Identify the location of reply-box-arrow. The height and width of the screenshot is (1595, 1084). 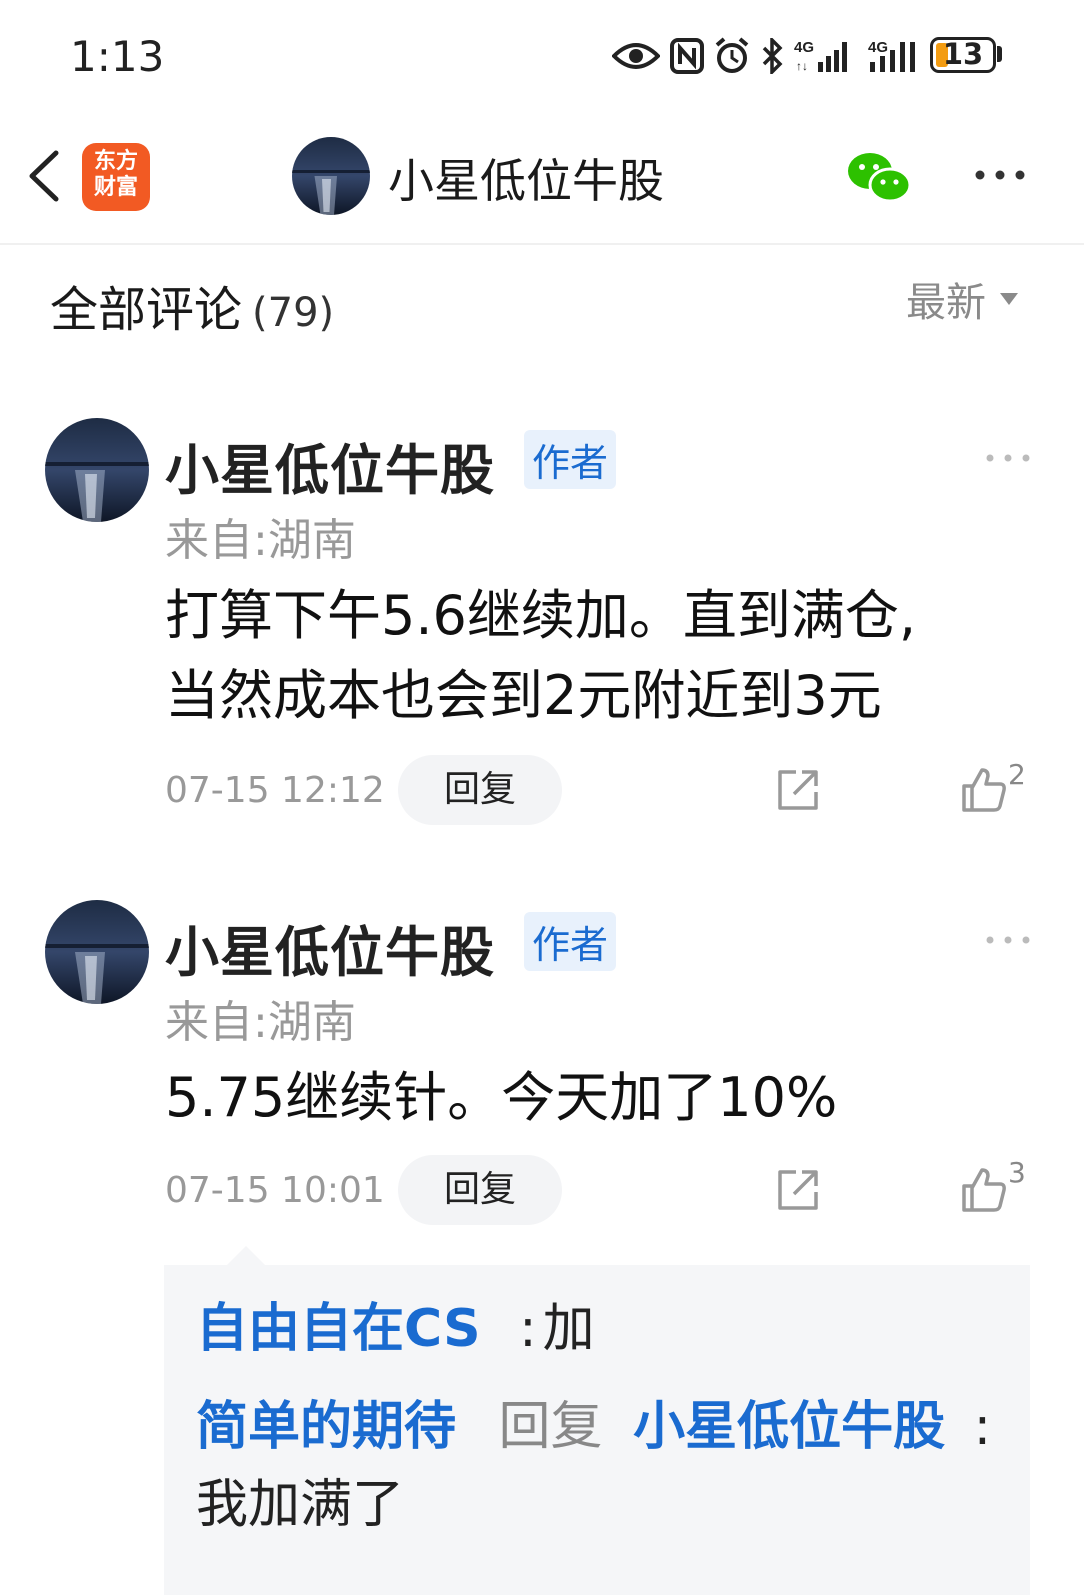
(246, 1256).